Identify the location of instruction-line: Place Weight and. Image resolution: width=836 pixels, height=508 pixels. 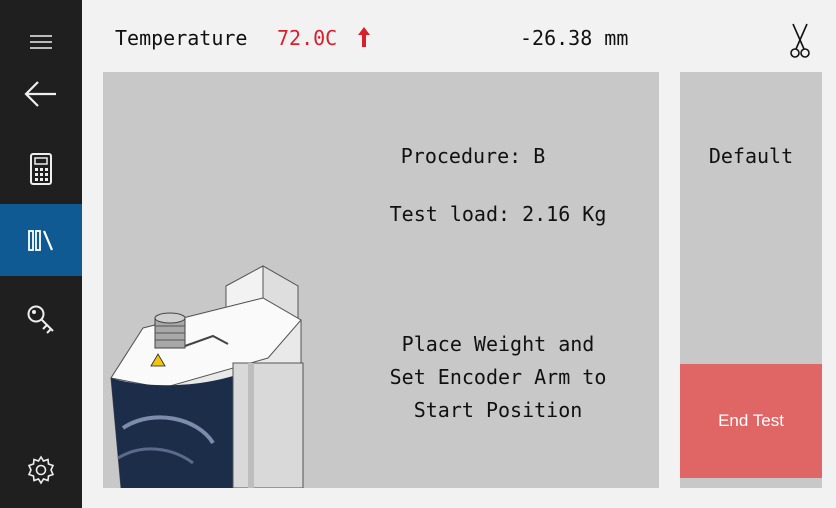
(498, 344).